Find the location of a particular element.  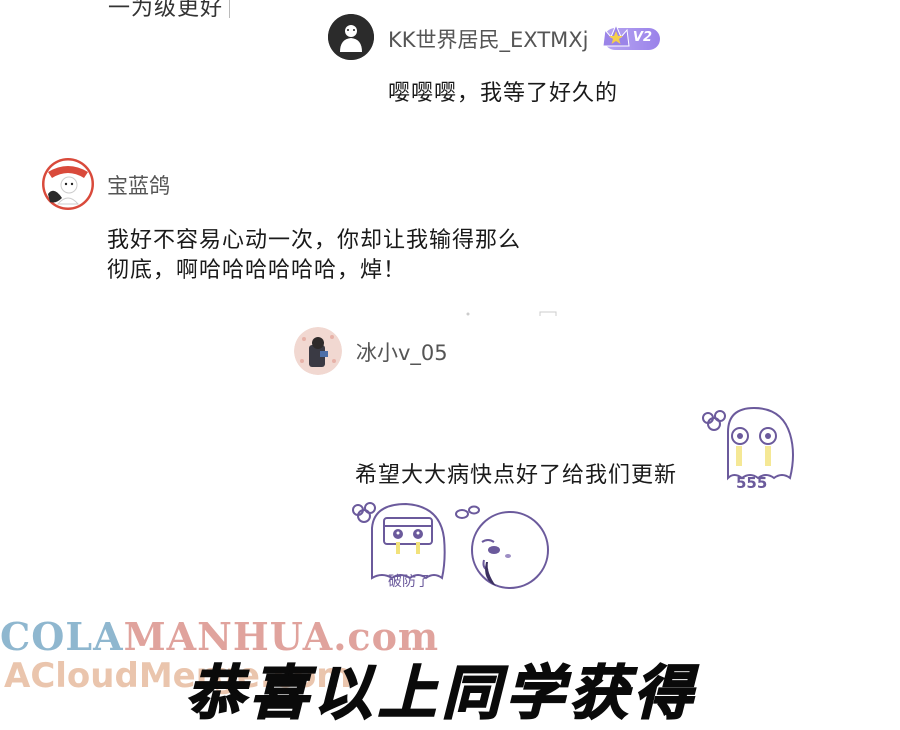

previous-comment-text: 一为级更好 is located at coordinates (166, 10).